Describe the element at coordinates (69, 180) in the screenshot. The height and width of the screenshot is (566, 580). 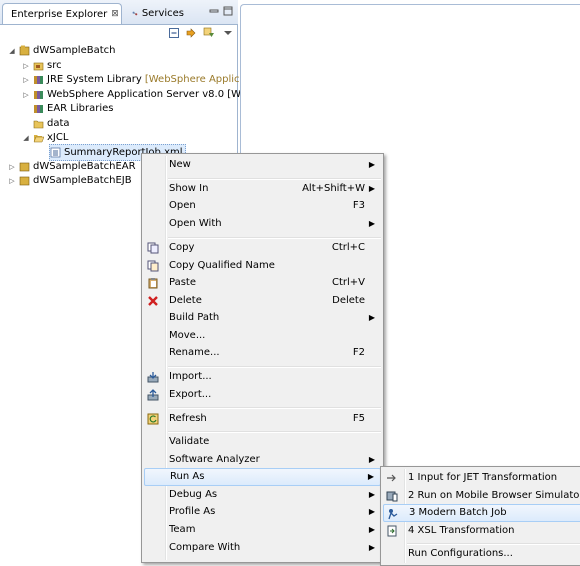
I see `tree-item-dwsamplebatchejb: ▷ dWSampleBatchEJB` at that location.